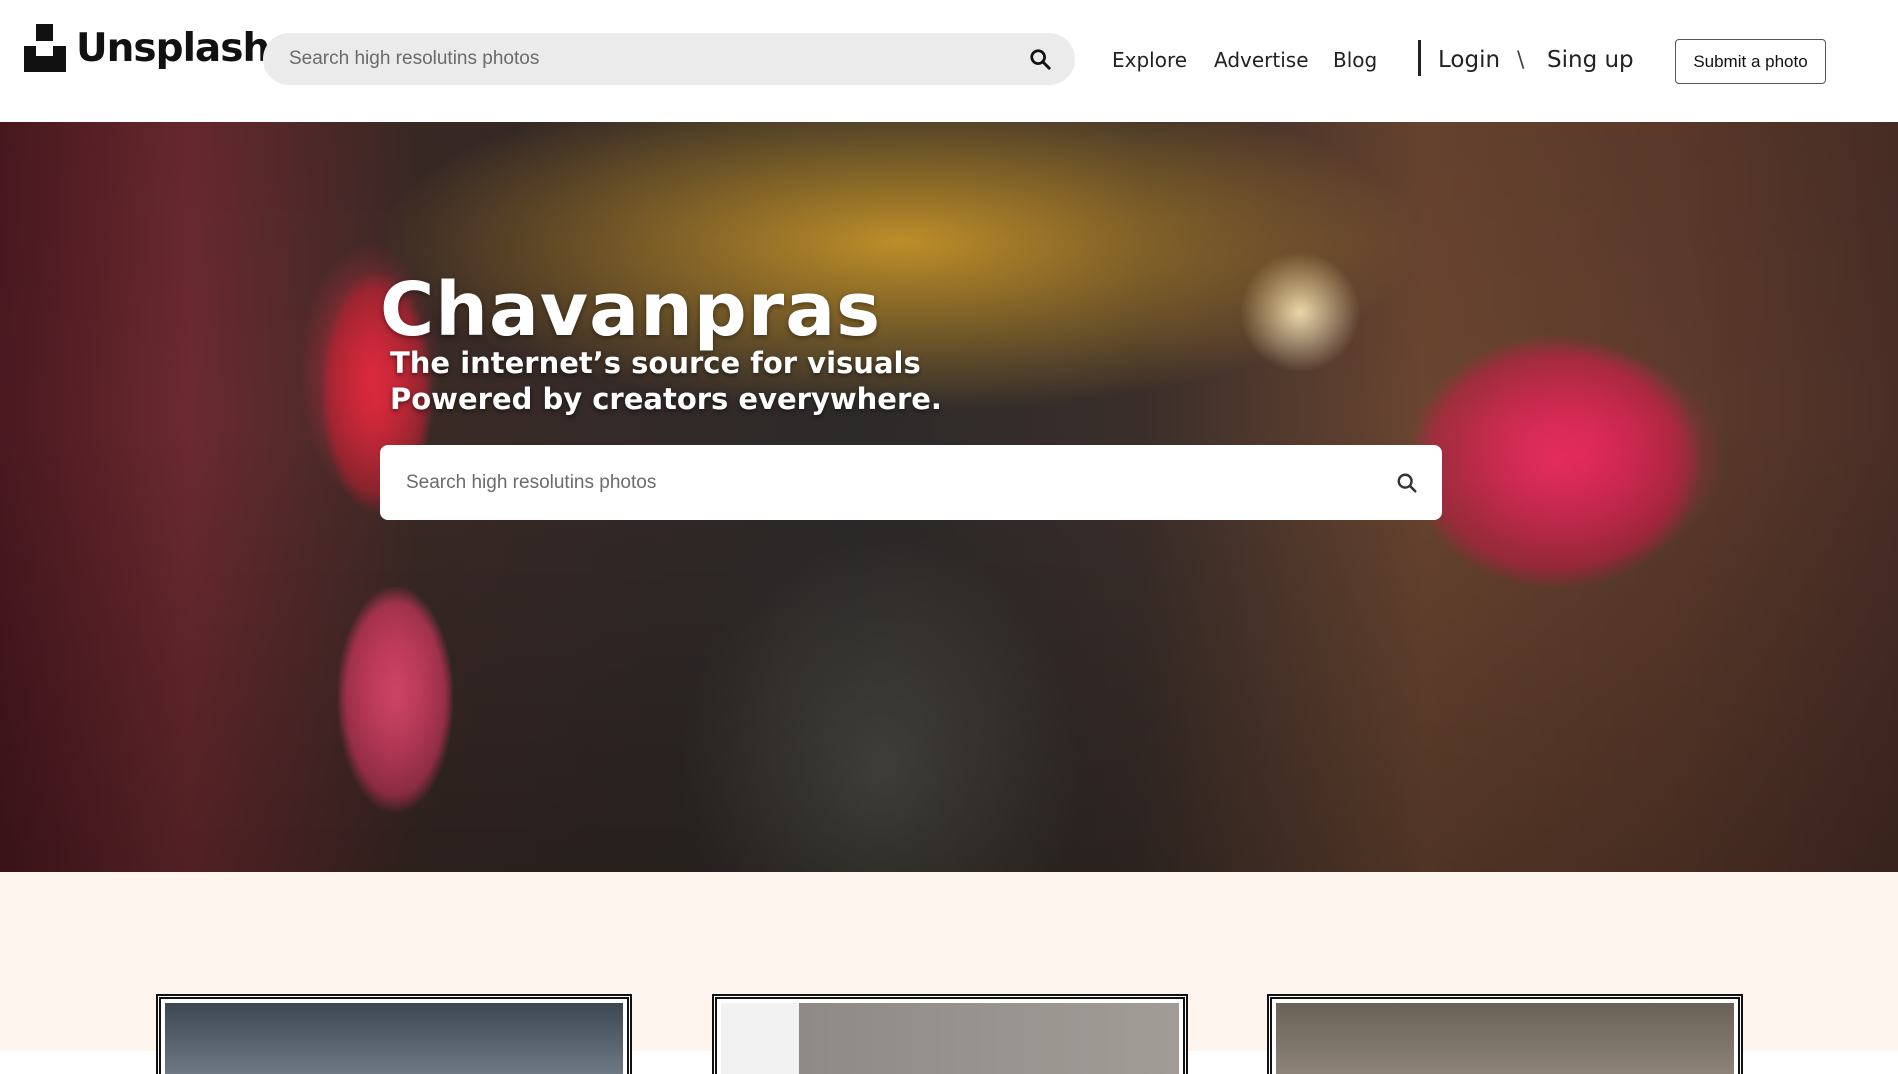  What do you see at coordinates (45, 48) in the screenshot?
I see `unsplash-logo-icon` at bounding box center [45, 48].